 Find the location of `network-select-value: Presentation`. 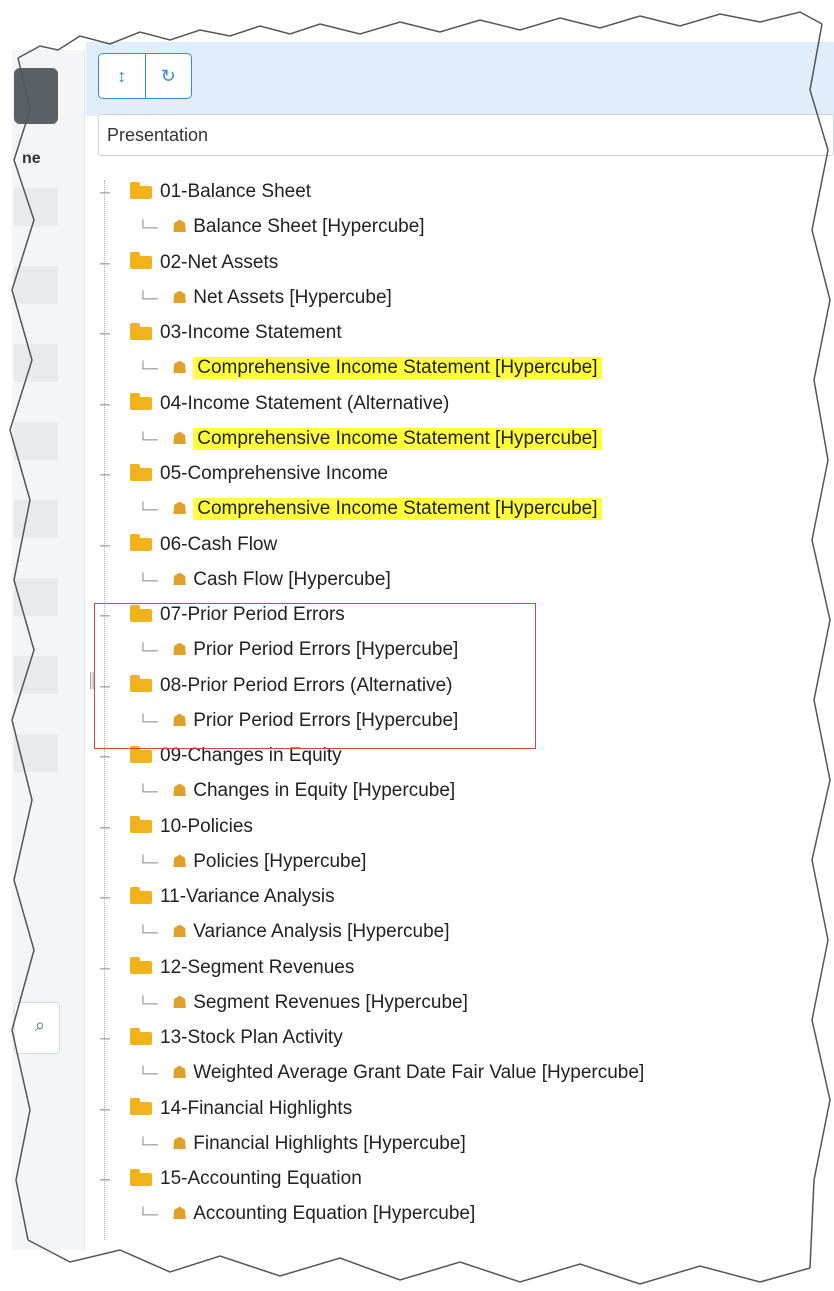

network-select-value: Presentation is located at coordinates (158, 135).